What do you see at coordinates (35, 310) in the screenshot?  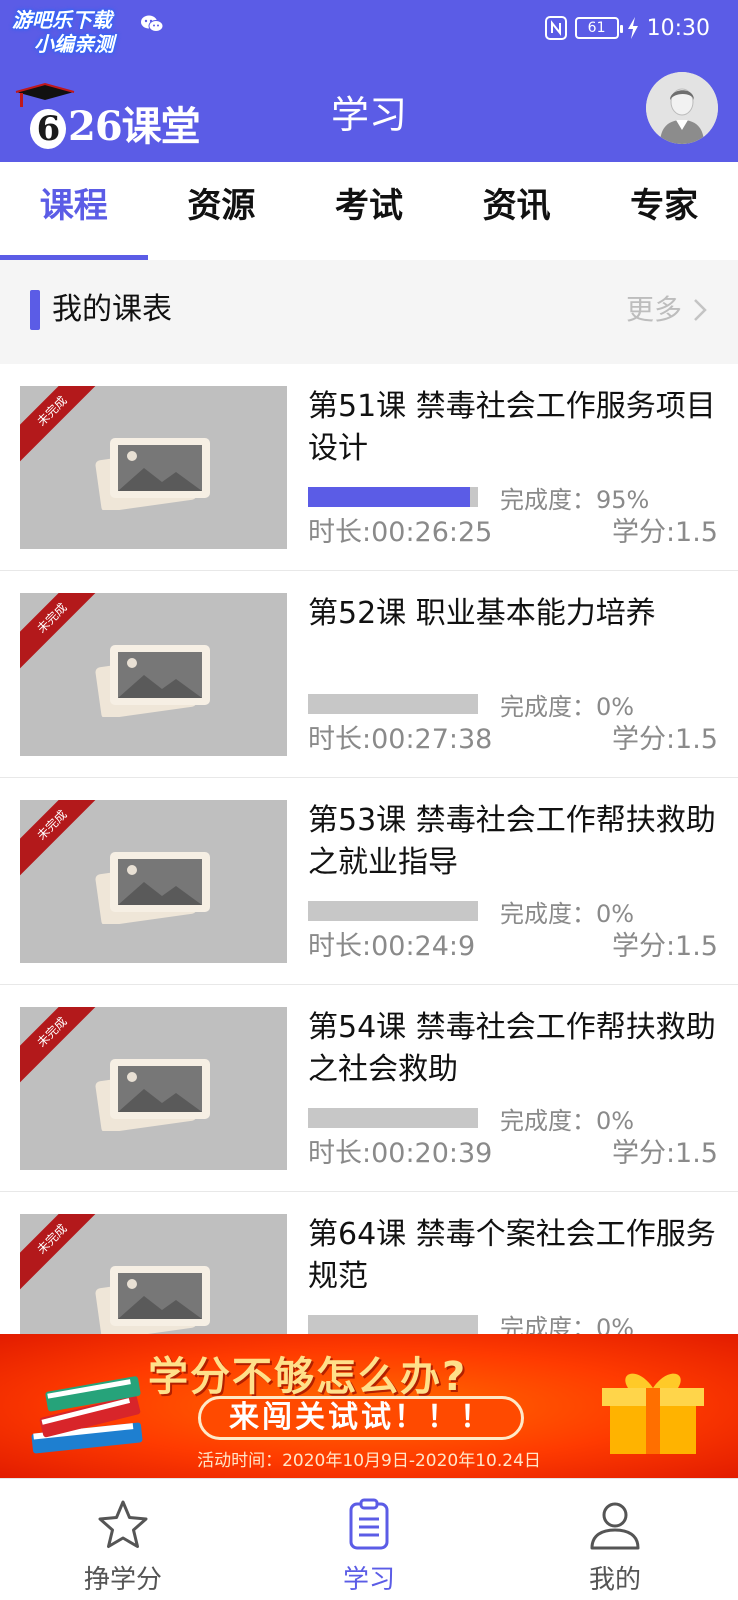 I see `section-accent-bar` at bounding box center [35, 310].